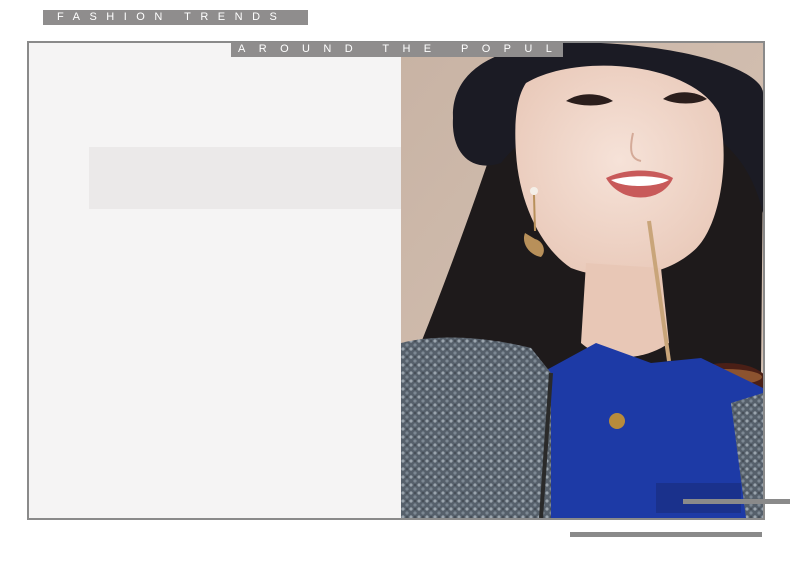 The width and height of the screenshot is (790, 568). Describe the element at coordinates (397, 49) in the screenshot. I see `around-the-popular-tag: AROUND THE POPULAR` at that location.